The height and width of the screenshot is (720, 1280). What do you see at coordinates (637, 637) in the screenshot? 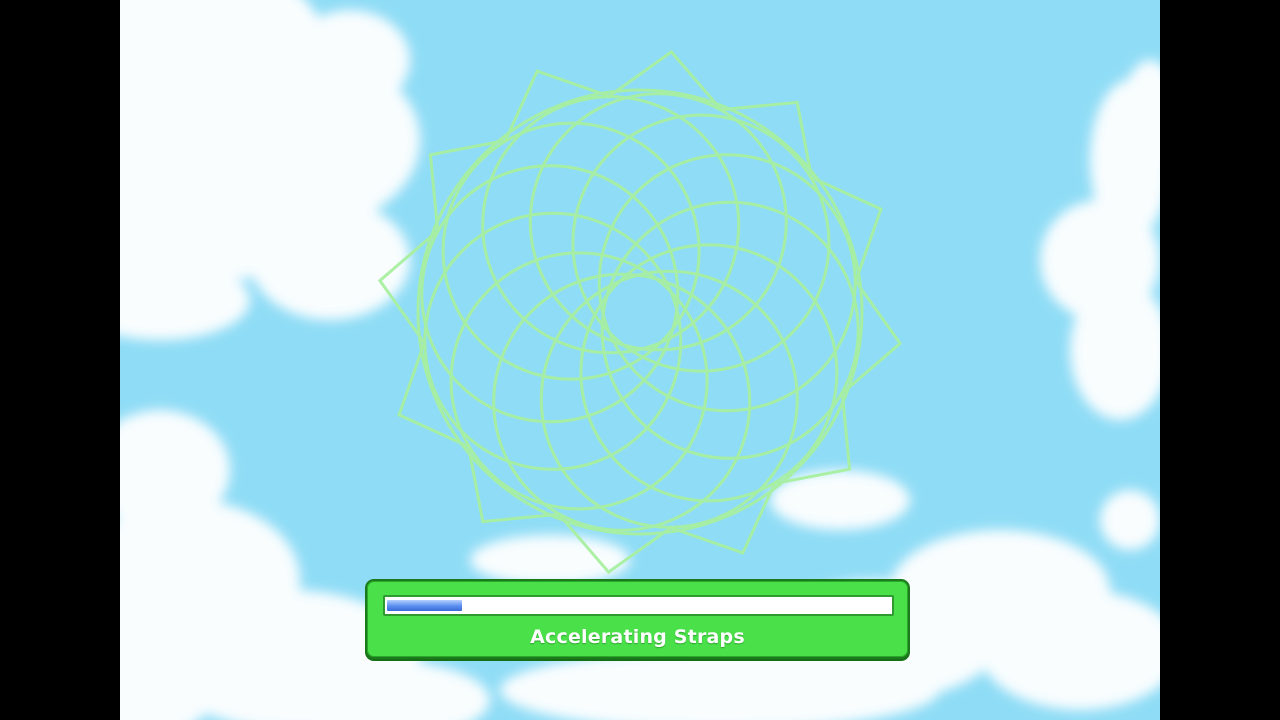
I see `loading-label: Accelerating Straps` at bounding box center [637, 637].